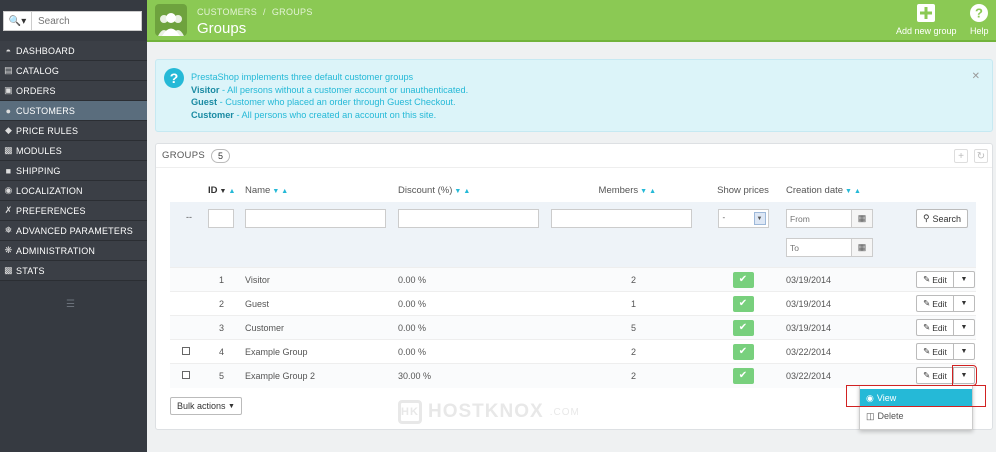 The image size is (996, 452). I want to click on column-header-creation-date: Creation date ▼ ▲, so click(849, 190).